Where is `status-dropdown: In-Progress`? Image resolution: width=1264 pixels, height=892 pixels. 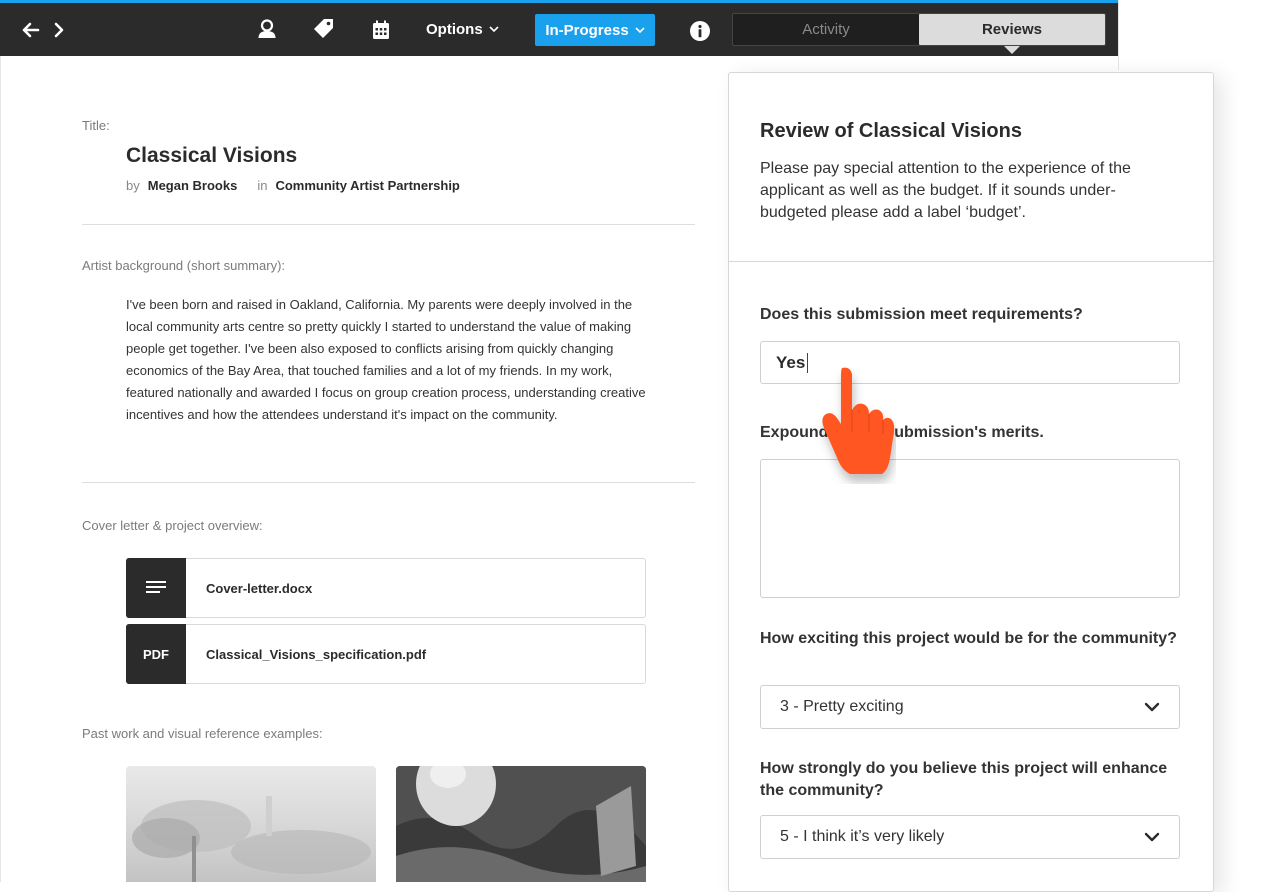
status-dropdown: In-Progress is located at coordinates (595, 30).